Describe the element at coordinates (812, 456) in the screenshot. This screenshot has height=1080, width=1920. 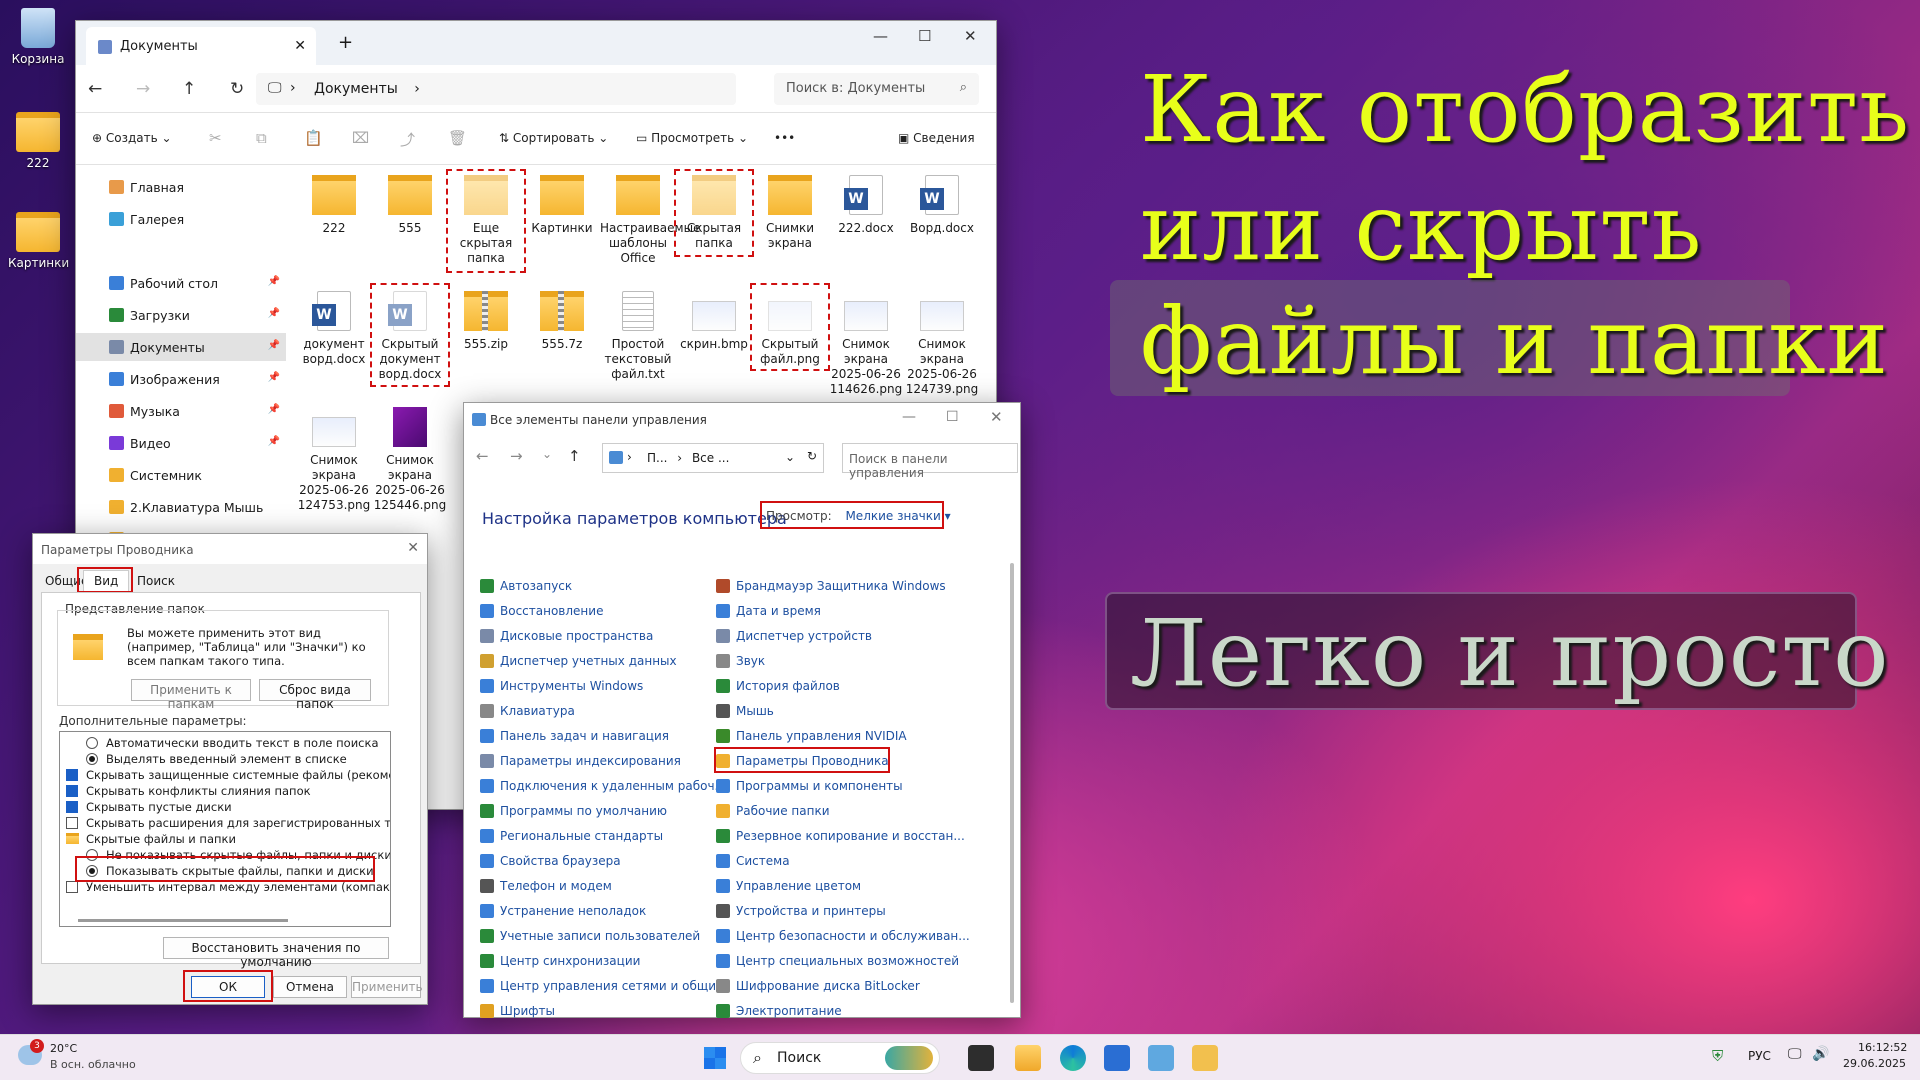
I see `refresh-icon: ↻` at that location.